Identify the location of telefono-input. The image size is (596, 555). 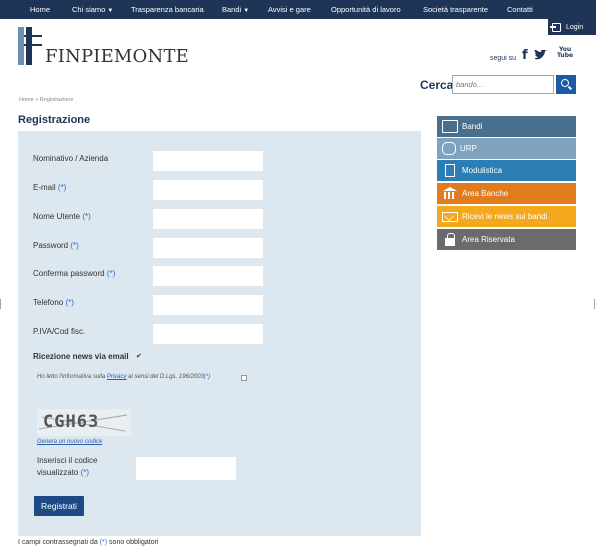
(208, 305).